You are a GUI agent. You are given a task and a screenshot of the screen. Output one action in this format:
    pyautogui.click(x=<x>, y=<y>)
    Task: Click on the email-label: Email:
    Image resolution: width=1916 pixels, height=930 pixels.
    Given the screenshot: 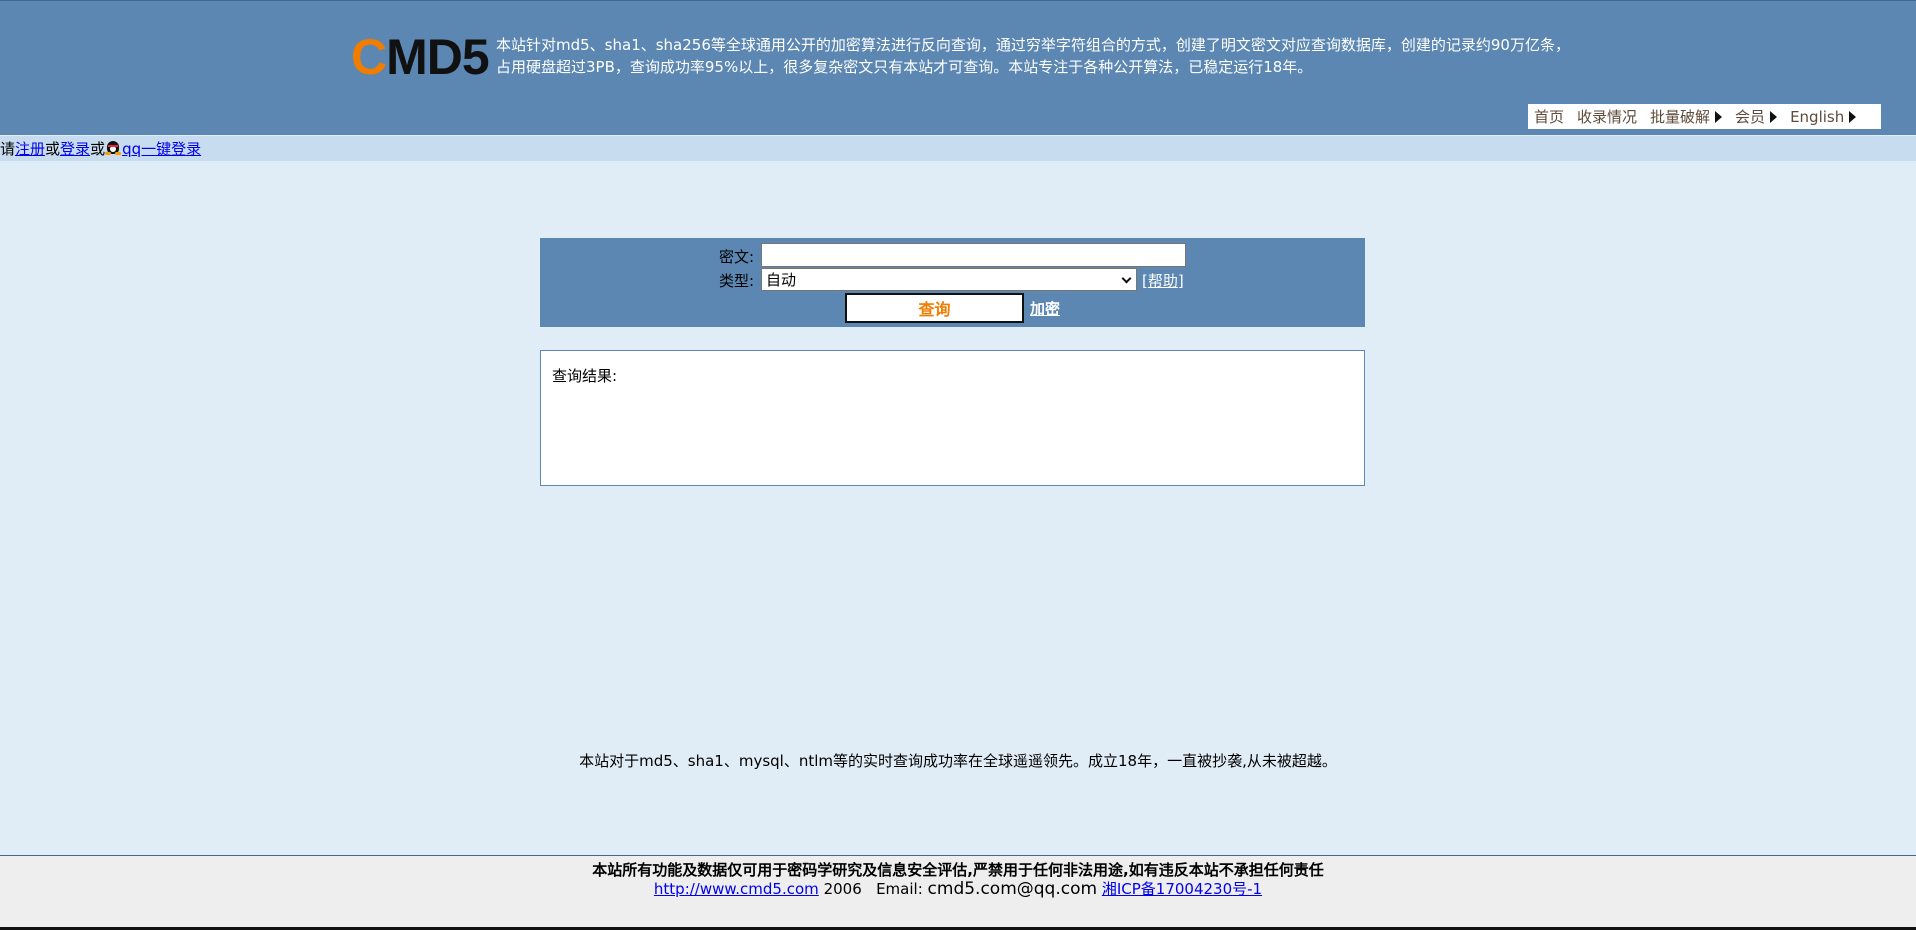 What is the action you would take?
    pyautogui.click(x=899, y=889)
    